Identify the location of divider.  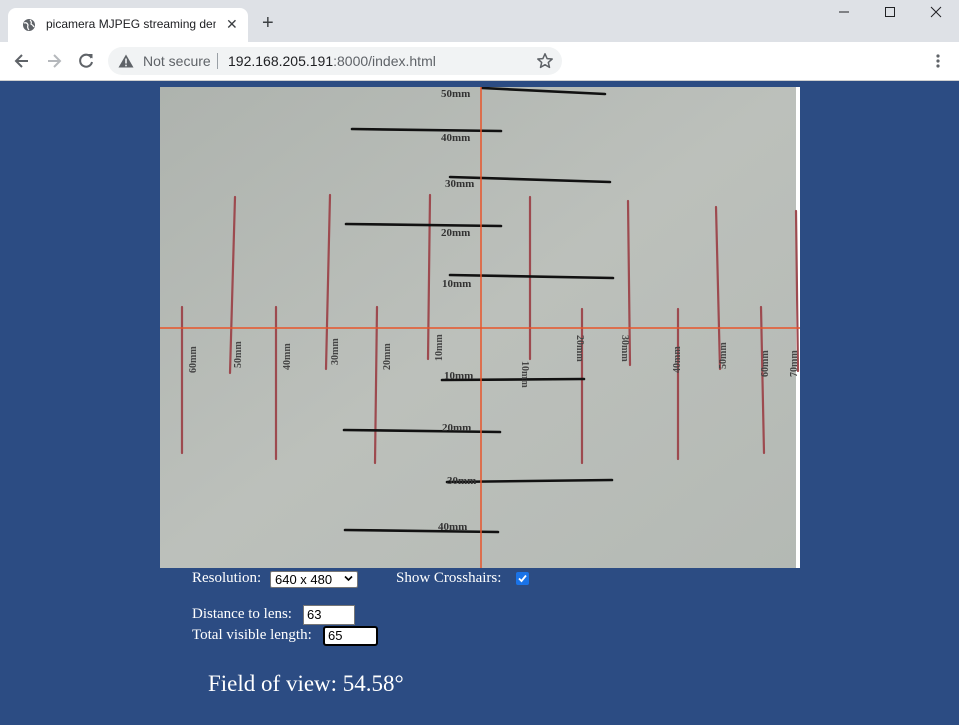
(217, 61).